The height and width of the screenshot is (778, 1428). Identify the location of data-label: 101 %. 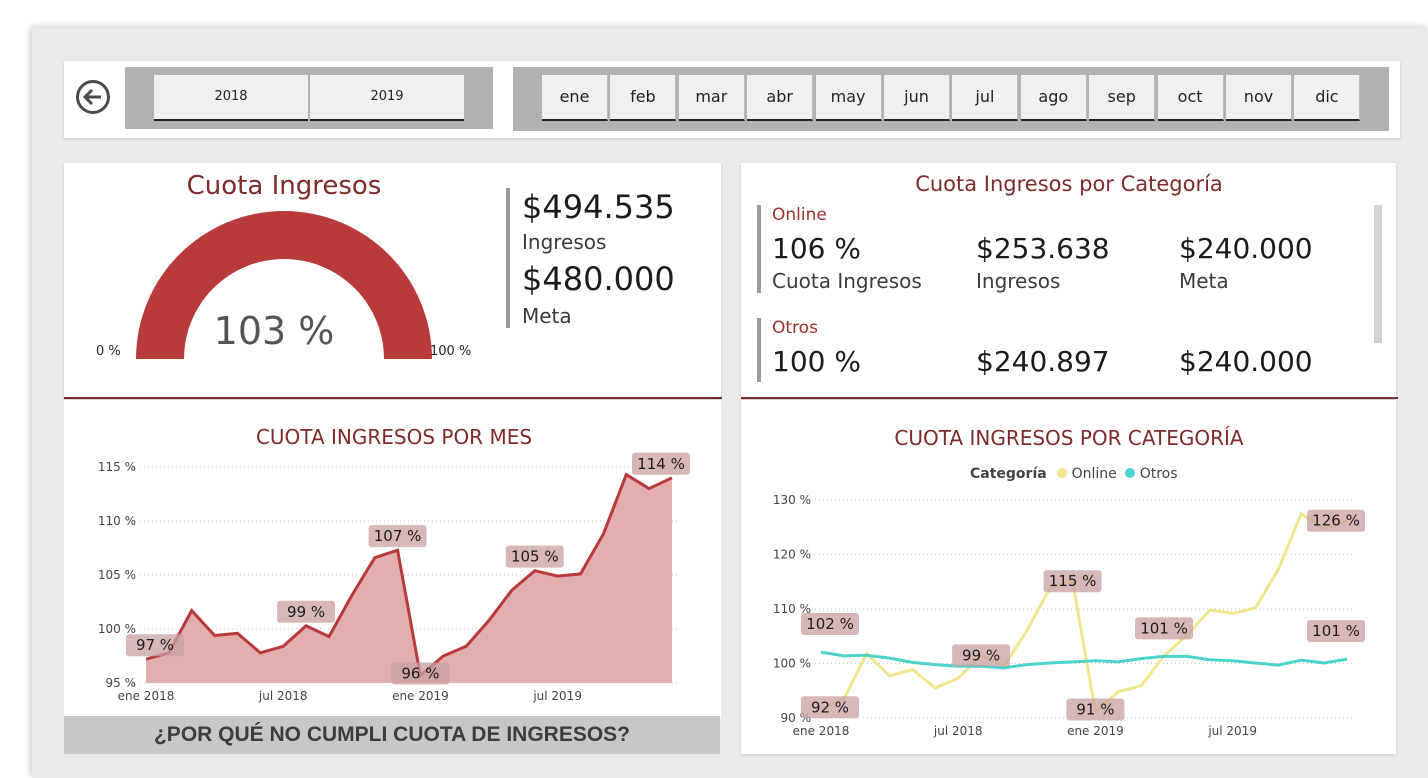
(1164, 628).